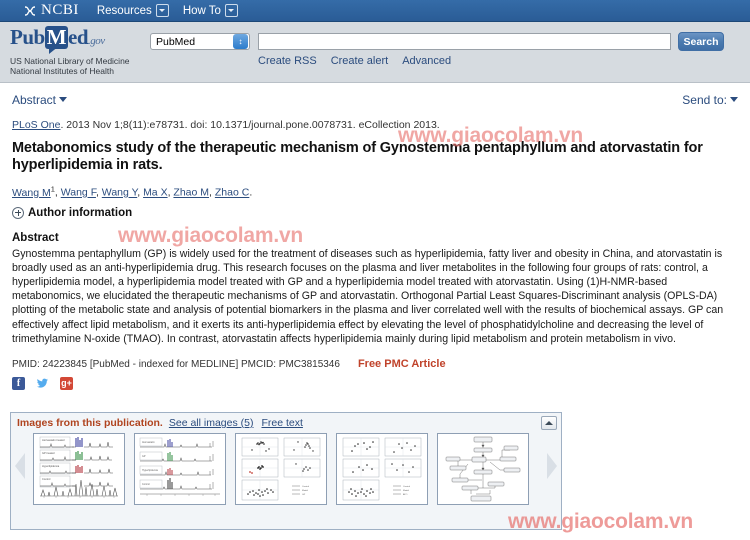  I want to click on author-information-toggle: Author information, so click(375, 212).